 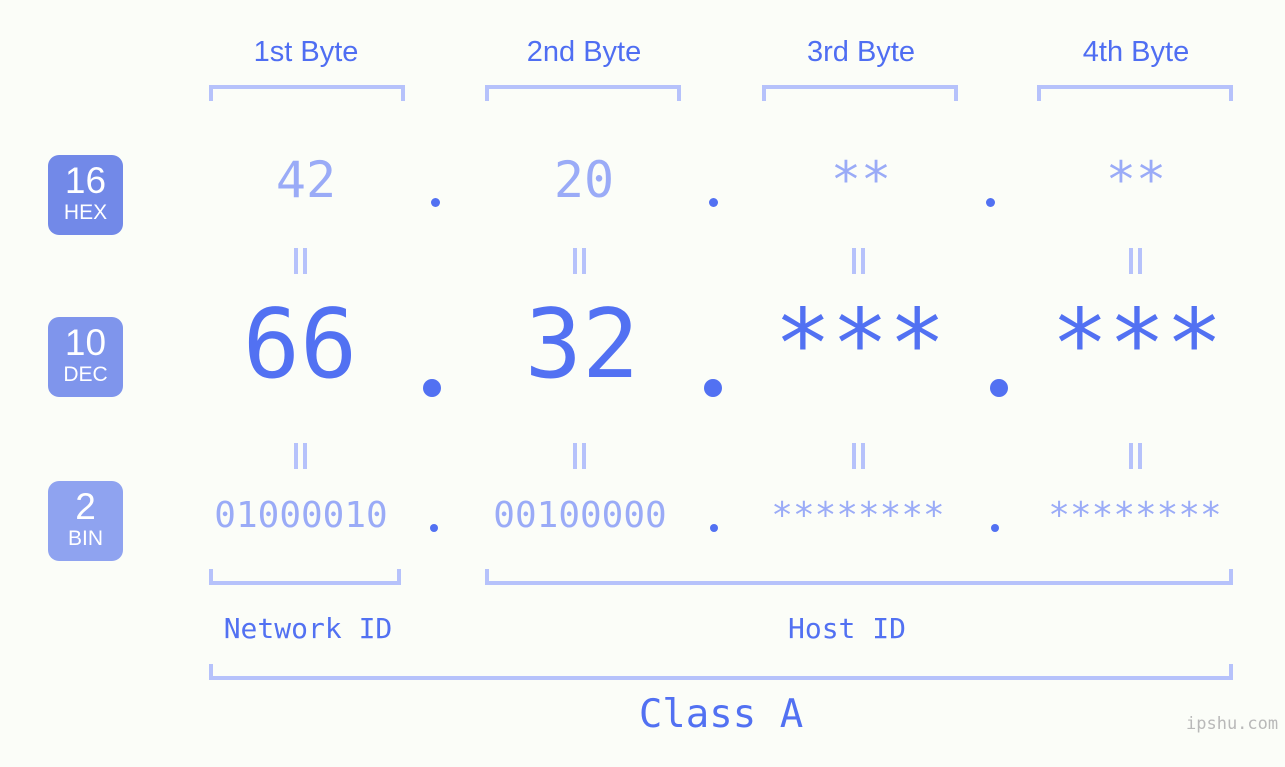 I want to click on base-badge-dec-name: DEC, so click(x=85, y=374).